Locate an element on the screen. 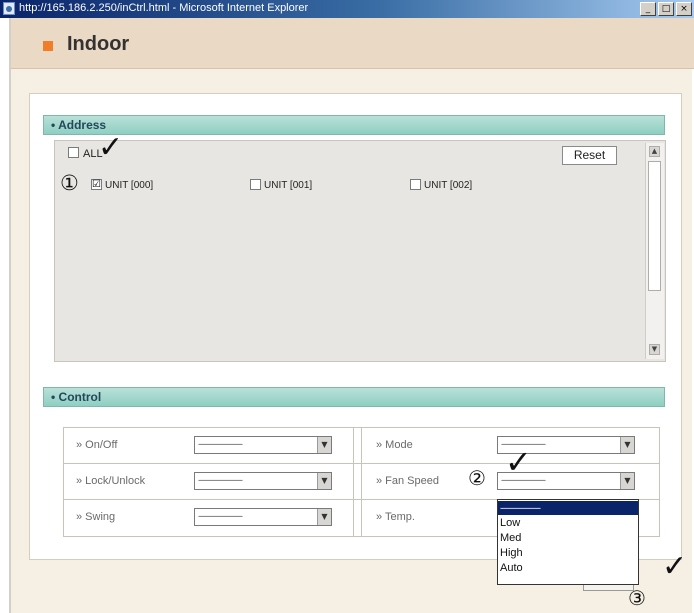 This screenshot has width=694, height=613. fan-speed-dropdown: -------------------- Low Med High Auto is located at coordinates (568, 542).